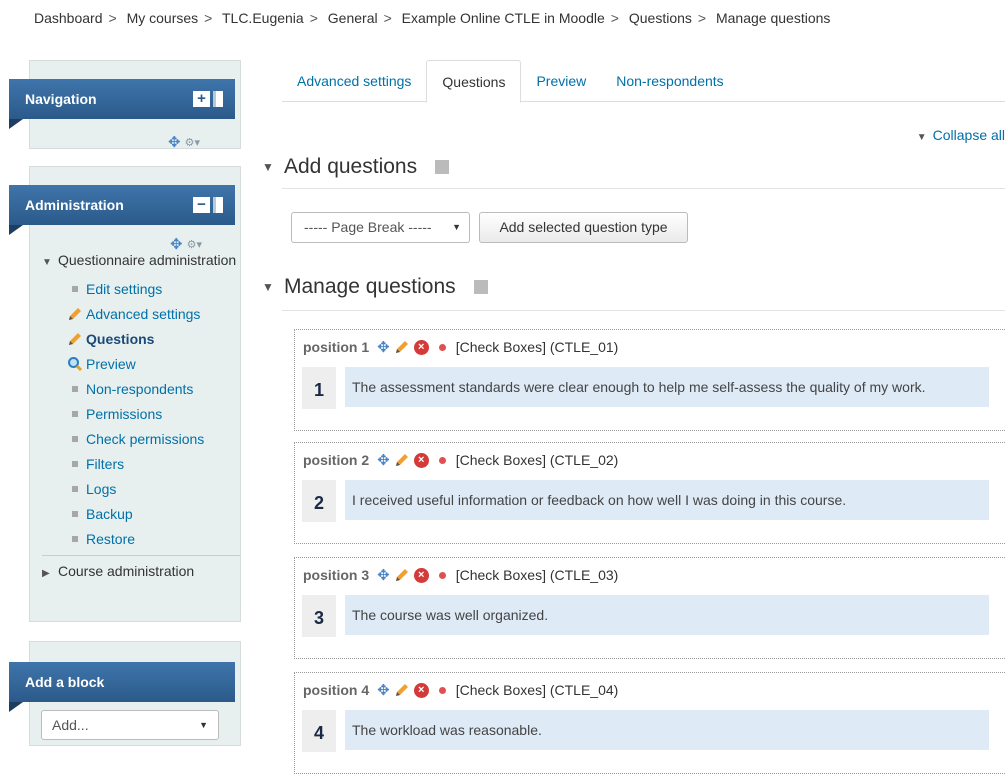 The height and width of the screenshot is (774, 1005). I want to click on add-block-select: Add... ▼, so click(130, 725).